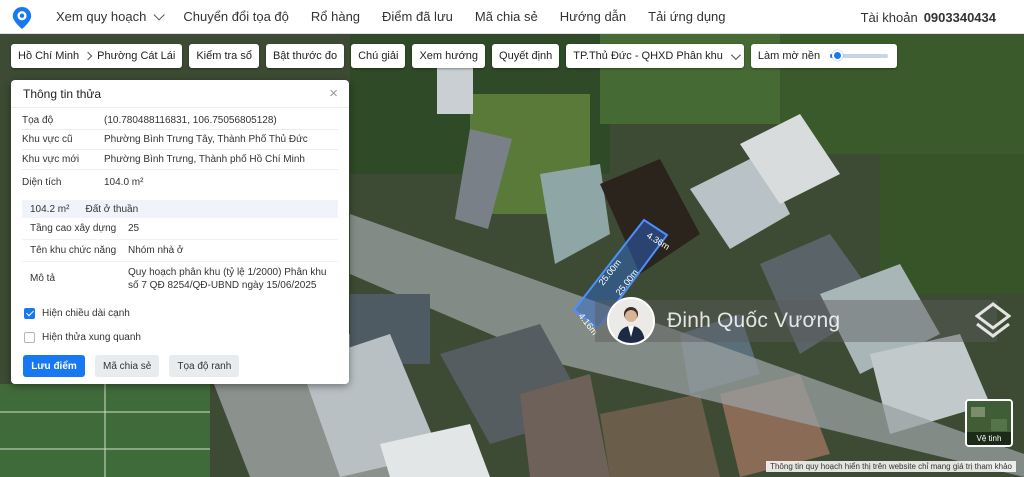 The height and width of the screenshot is (477, 1024). I want to click on nav-view-planning: Xem quy hoạch, so click(111, 16).